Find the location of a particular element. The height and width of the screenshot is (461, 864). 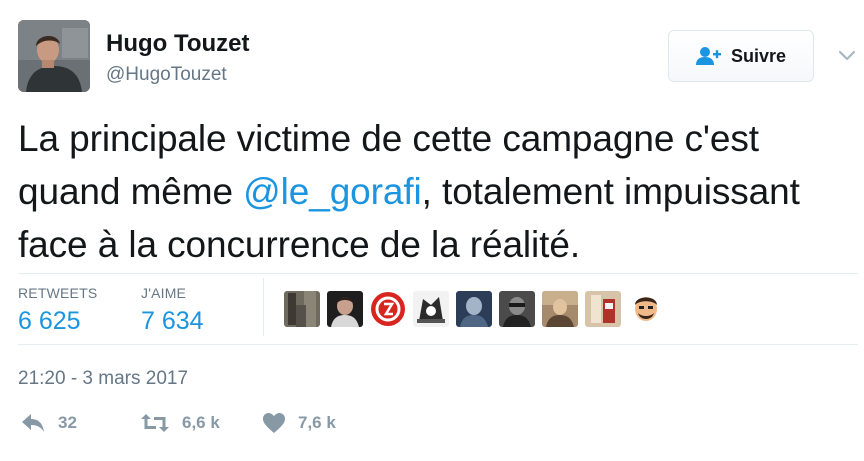

retweets-count: 6 625 is located at coordinates (49, 321).